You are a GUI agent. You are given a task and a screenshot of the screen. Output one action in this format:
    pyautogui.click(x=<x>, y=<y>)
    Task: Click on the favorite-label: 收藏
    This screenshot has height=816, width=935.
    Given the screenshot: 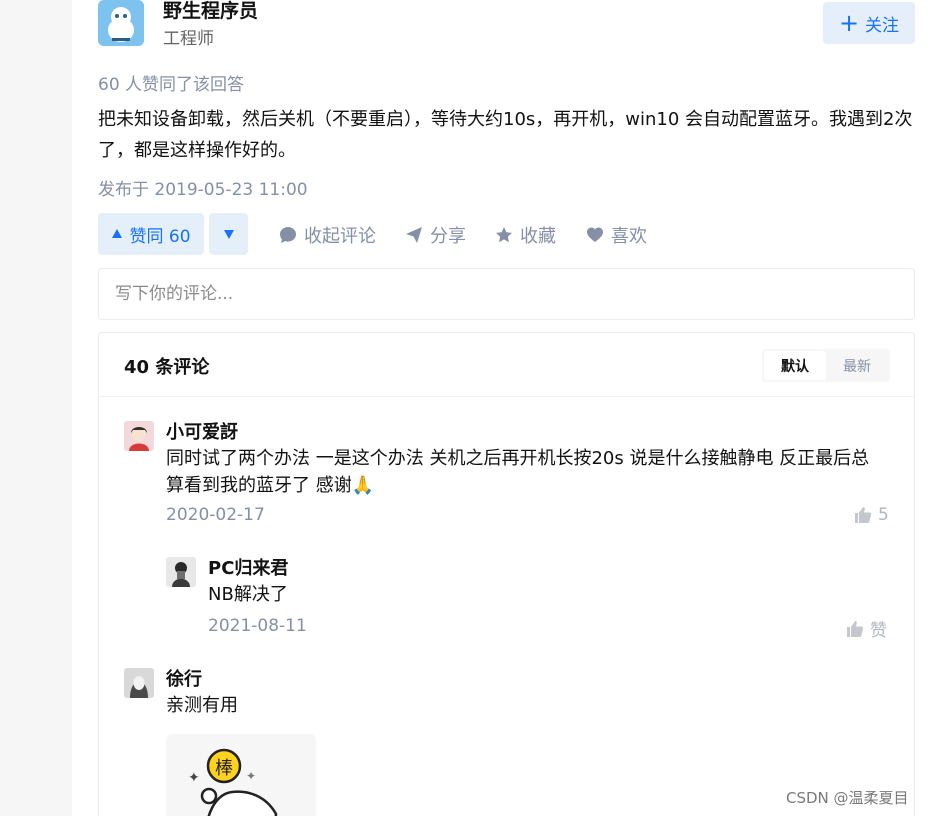 What is the action you would take?
    pyautogui.click(x=538, y=236)
    